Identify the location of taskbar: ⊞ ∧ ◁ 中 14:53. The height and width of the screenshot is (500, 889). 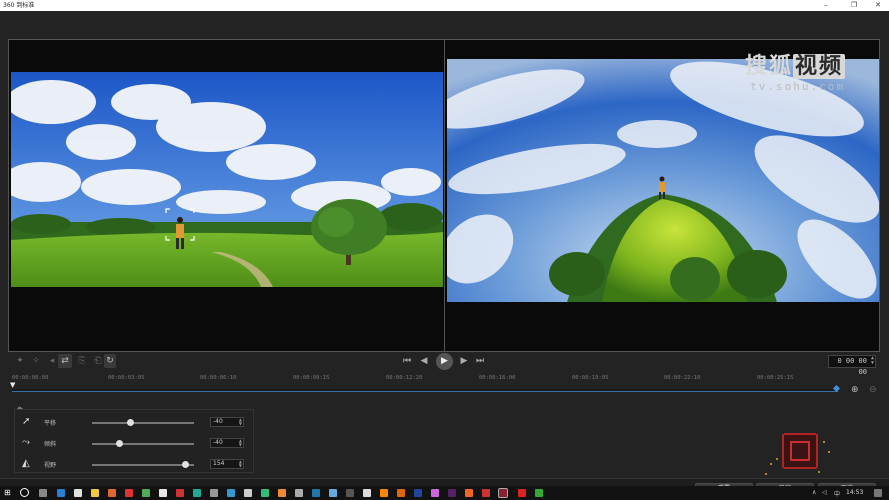
(444, 493).